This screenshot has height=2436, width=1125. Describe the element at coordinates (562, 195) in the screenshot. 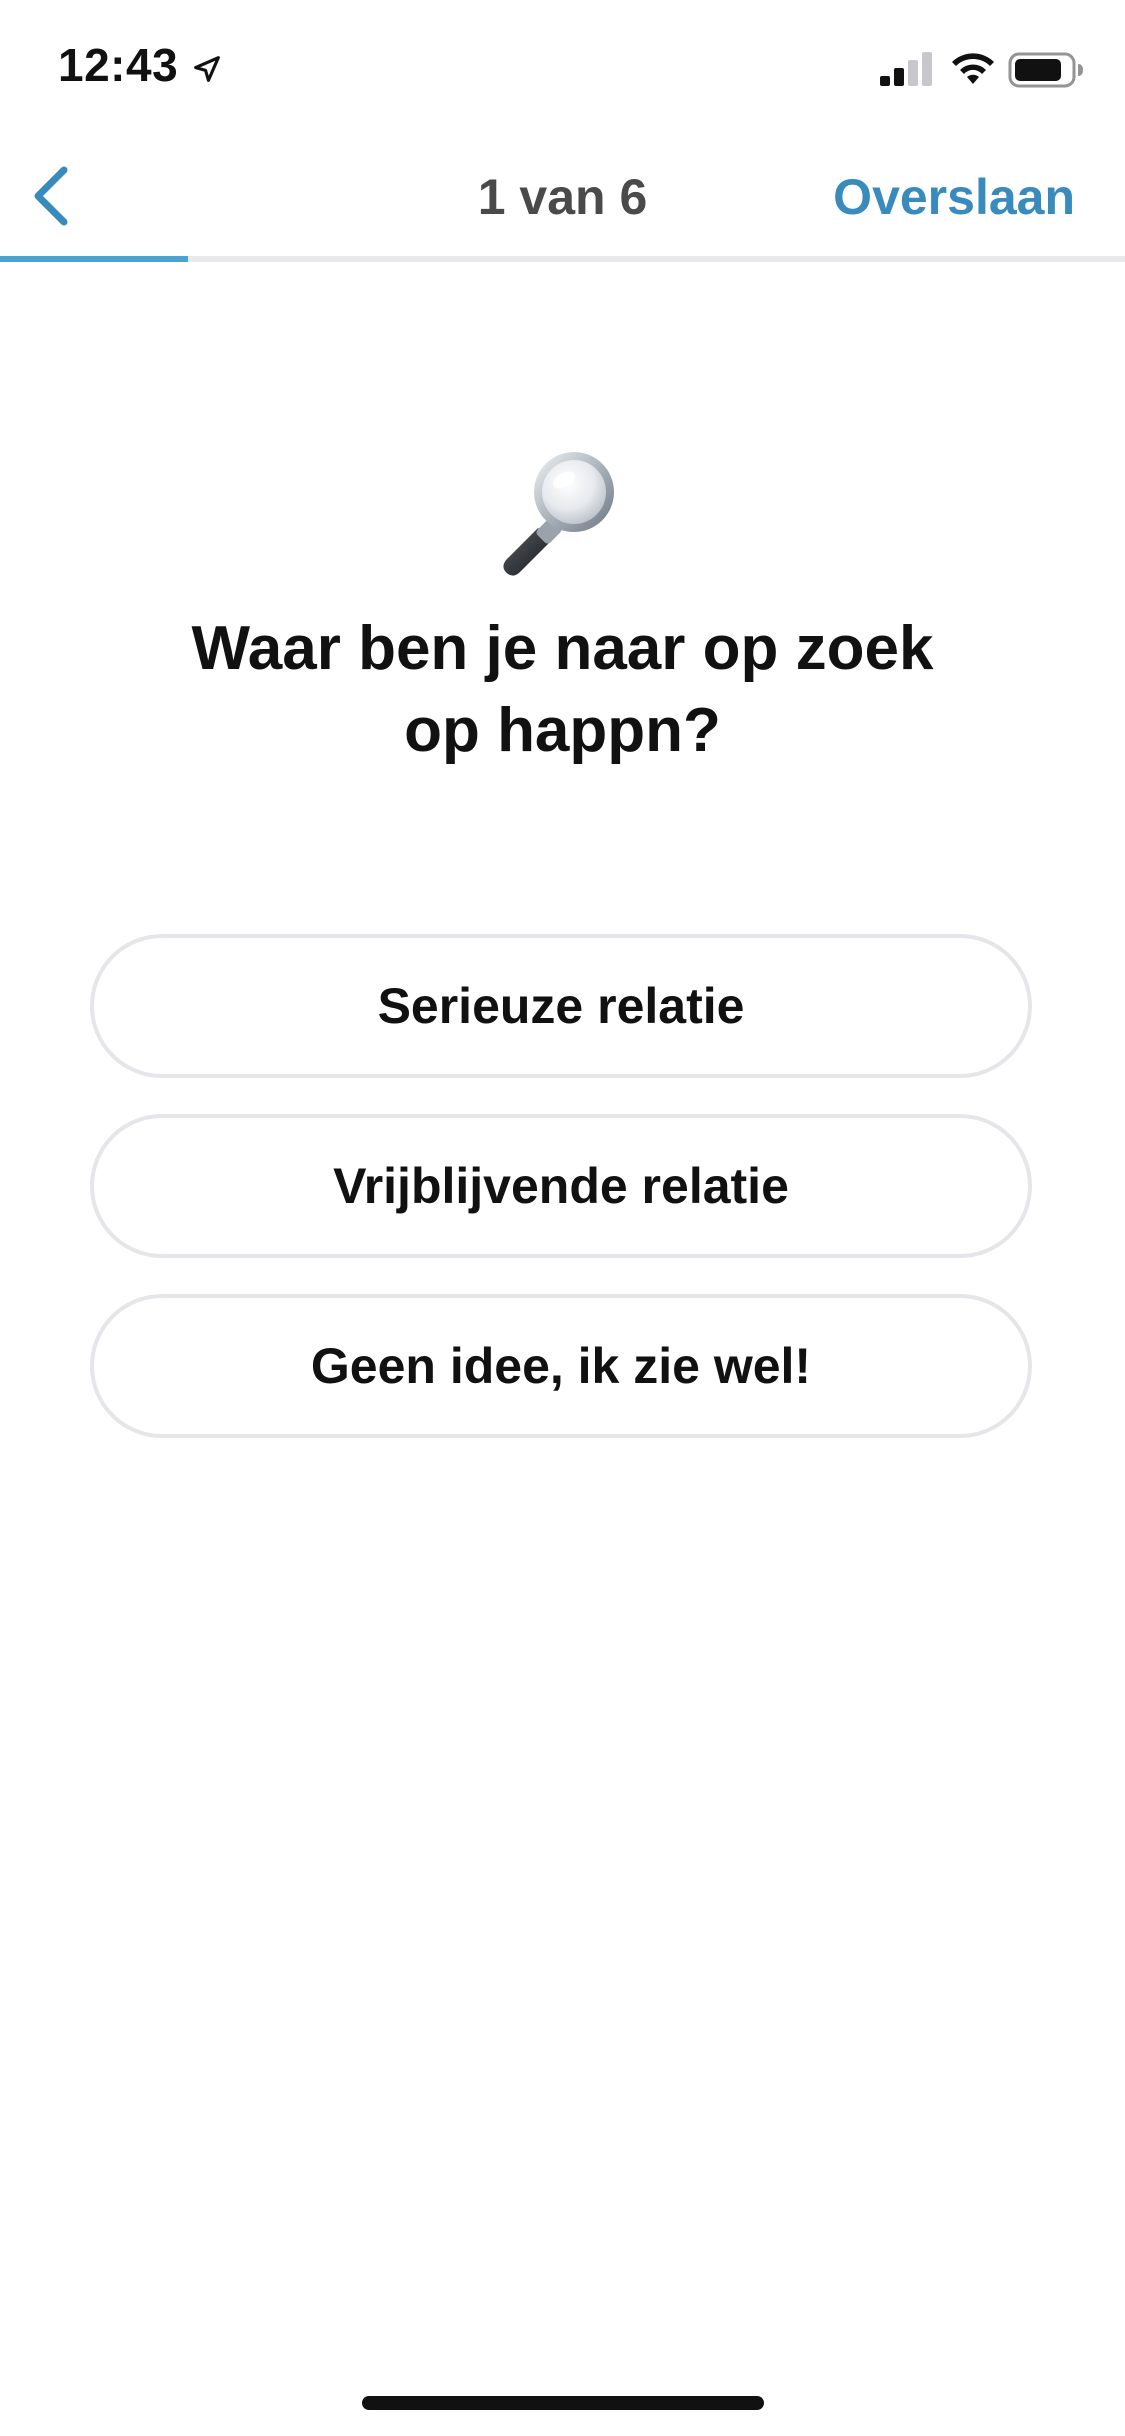

I see `nav-bar: 1 van 6 Overslaan` at that location.